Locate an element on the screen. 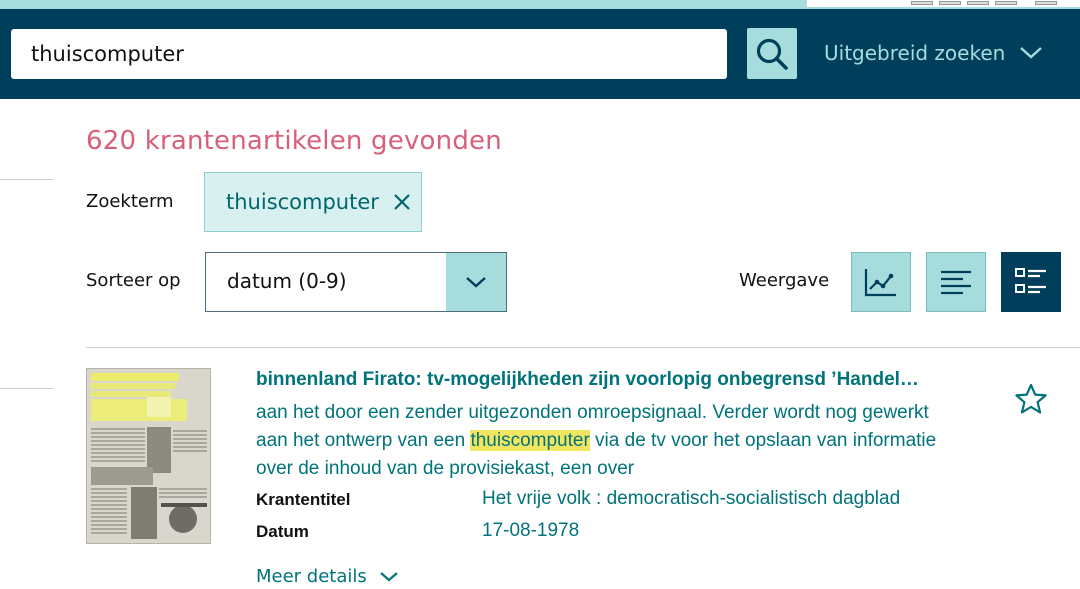  detail-view-icon is located at coordinates (1030, 281).